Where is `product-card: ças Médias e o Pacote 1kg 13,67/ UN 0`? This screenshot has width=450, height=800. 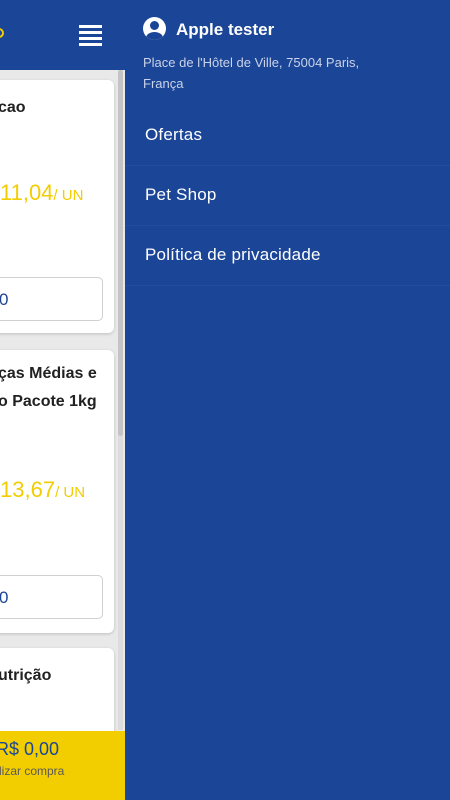
product-card: ças Médias e o Pacote 1kg 13,67/ UN 0 is located at coordinates (57, 491).